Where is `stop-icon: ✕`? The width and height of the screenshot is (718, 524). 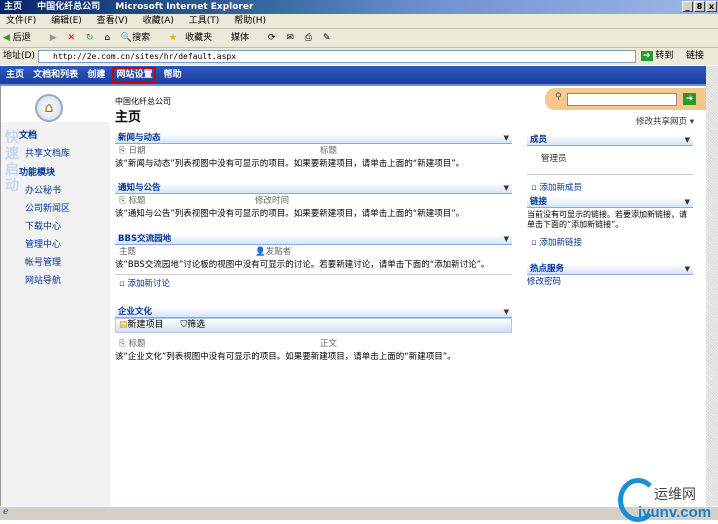
stop-icon: ✕ is located at coordinates (71, 38).